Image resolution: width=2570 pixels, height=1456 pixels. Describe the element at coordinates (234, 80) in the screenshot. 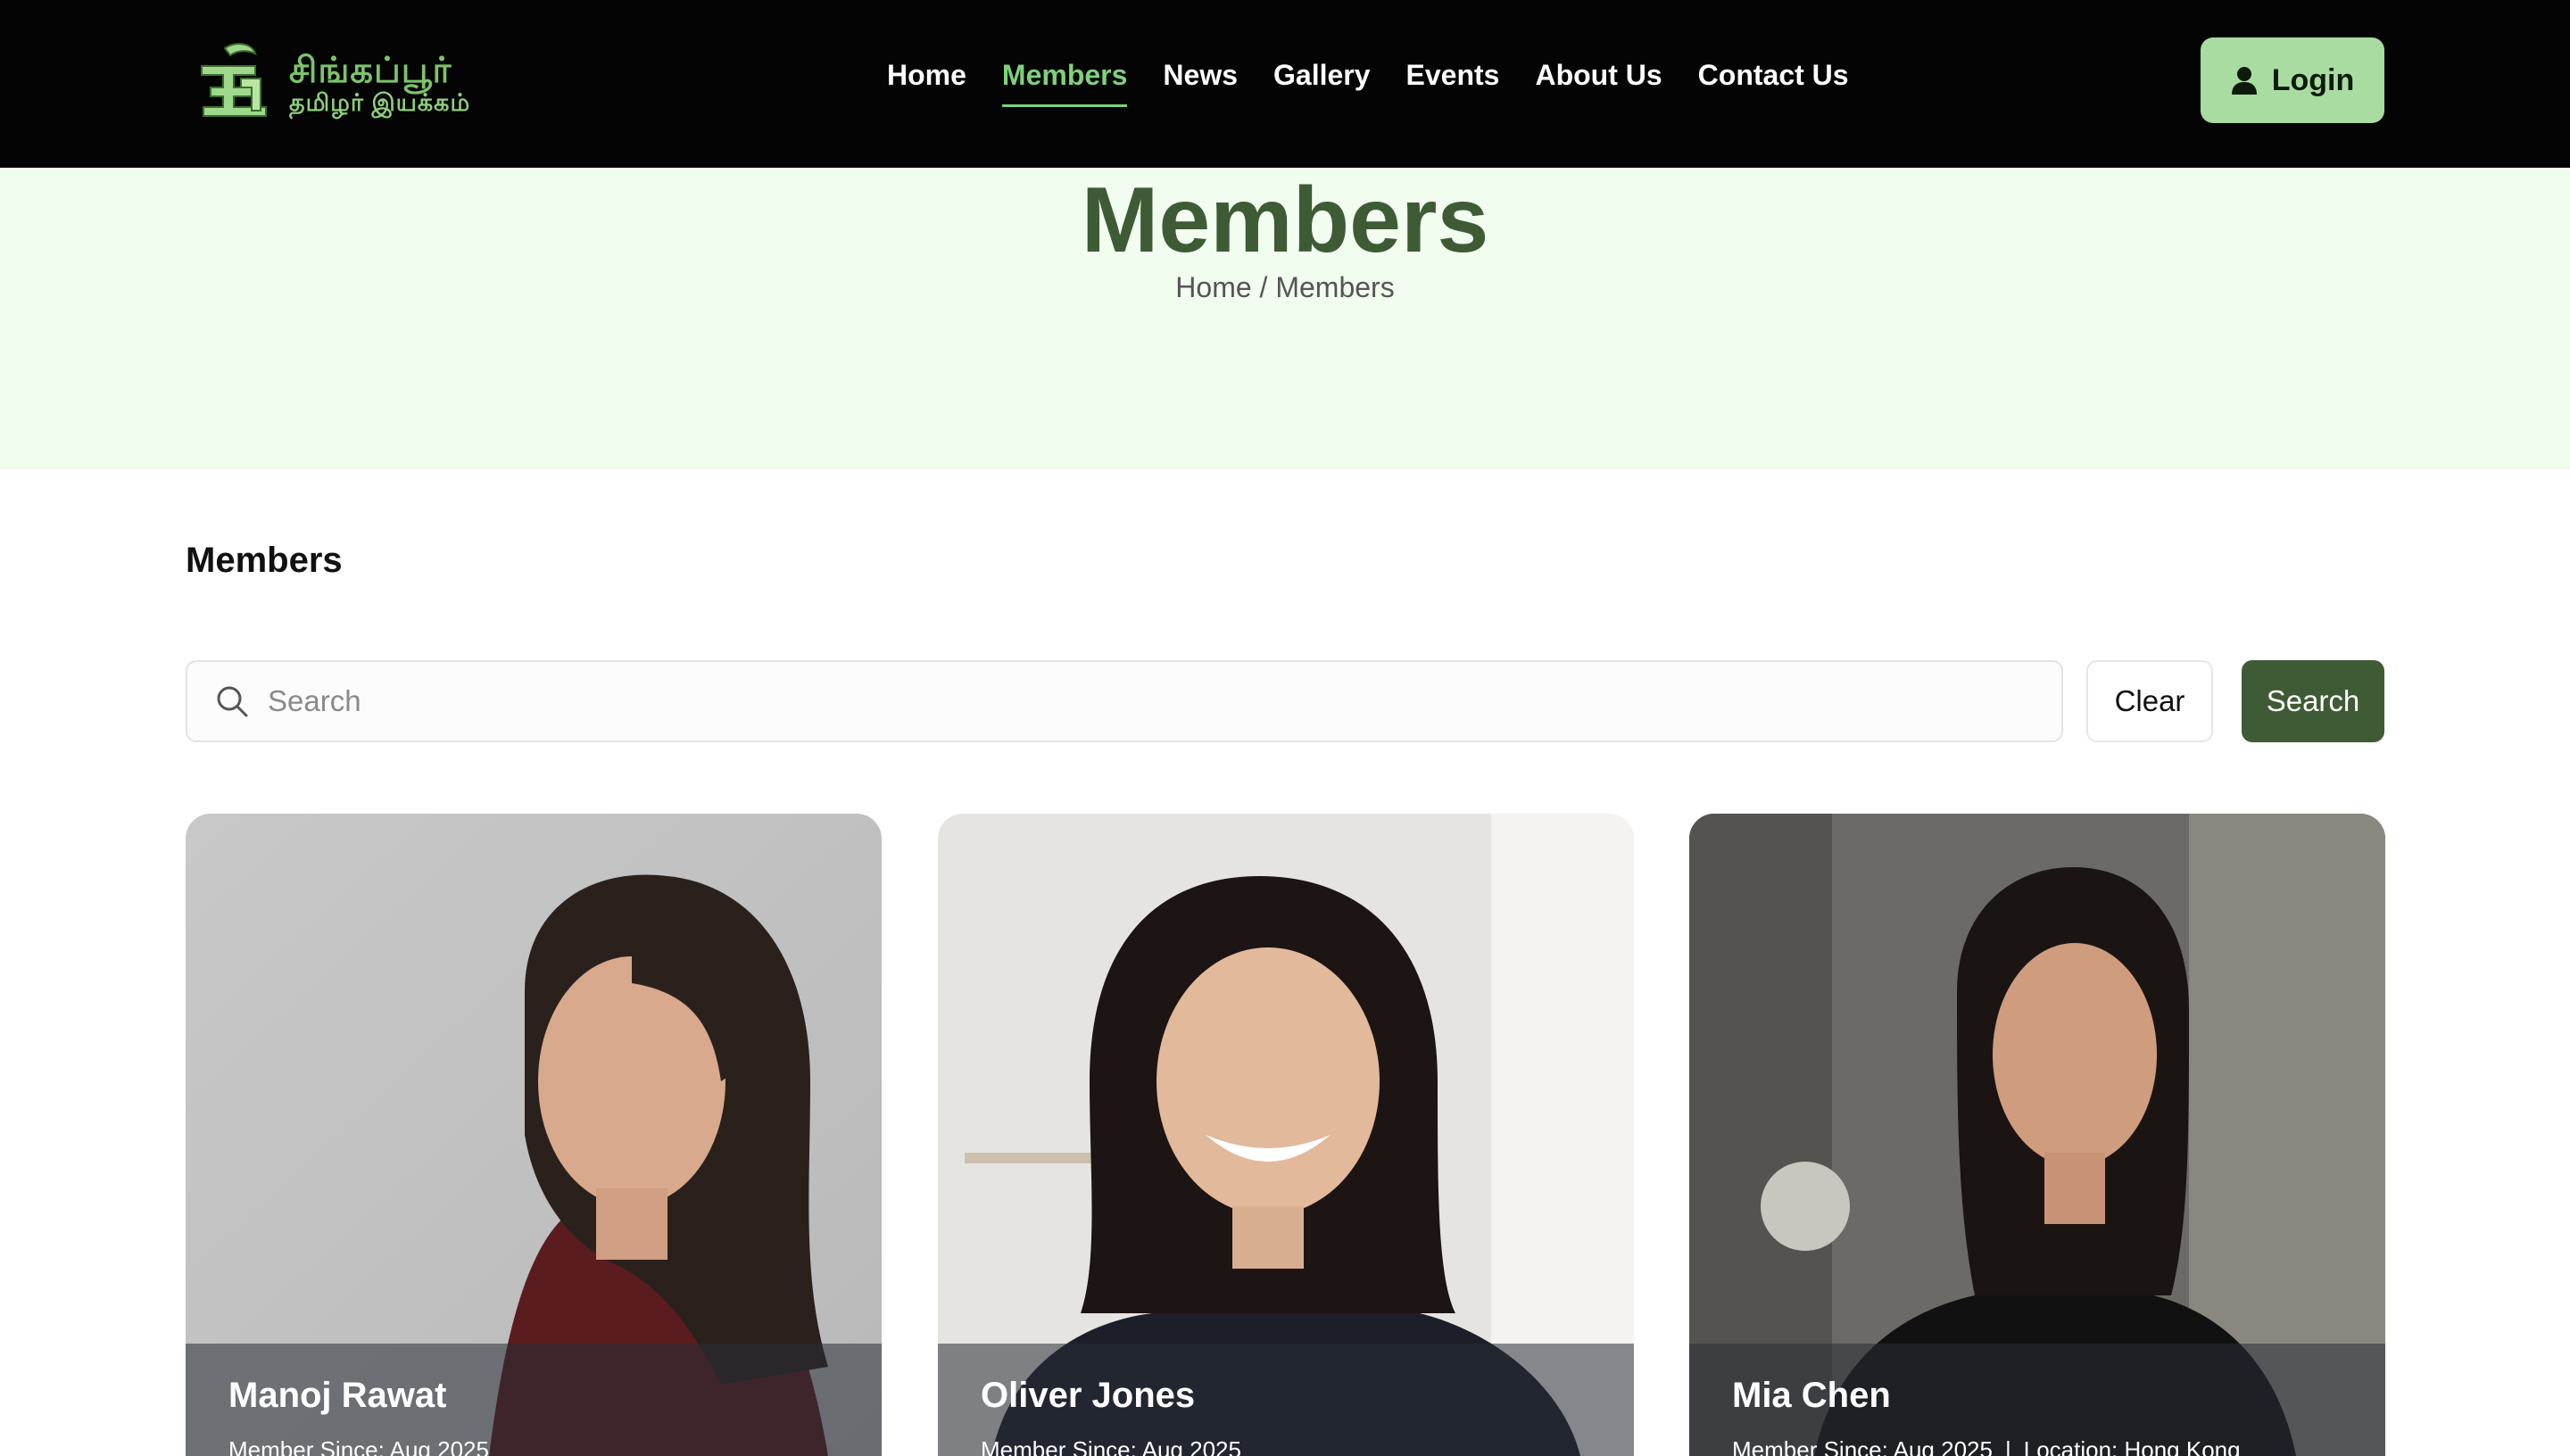

I see `logo-emblem-icon` at that location.